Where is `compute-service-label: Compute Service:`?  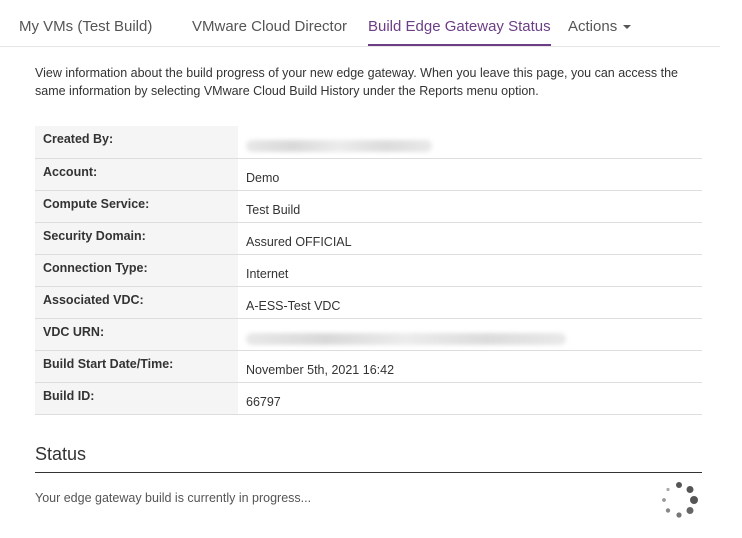
compute-service-label: Compute Service: is located at coordinates (136, 206).